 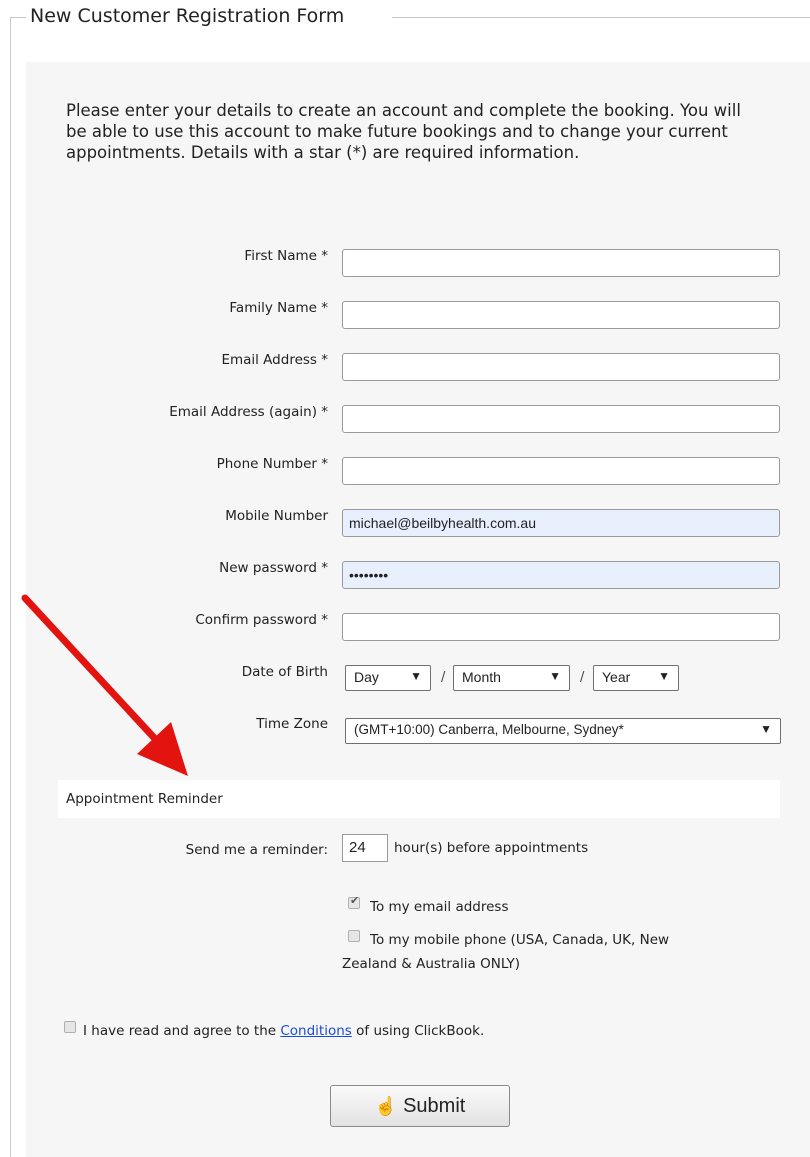 I want to click on fieldset-border-top-left, so click(x=18, y=17).